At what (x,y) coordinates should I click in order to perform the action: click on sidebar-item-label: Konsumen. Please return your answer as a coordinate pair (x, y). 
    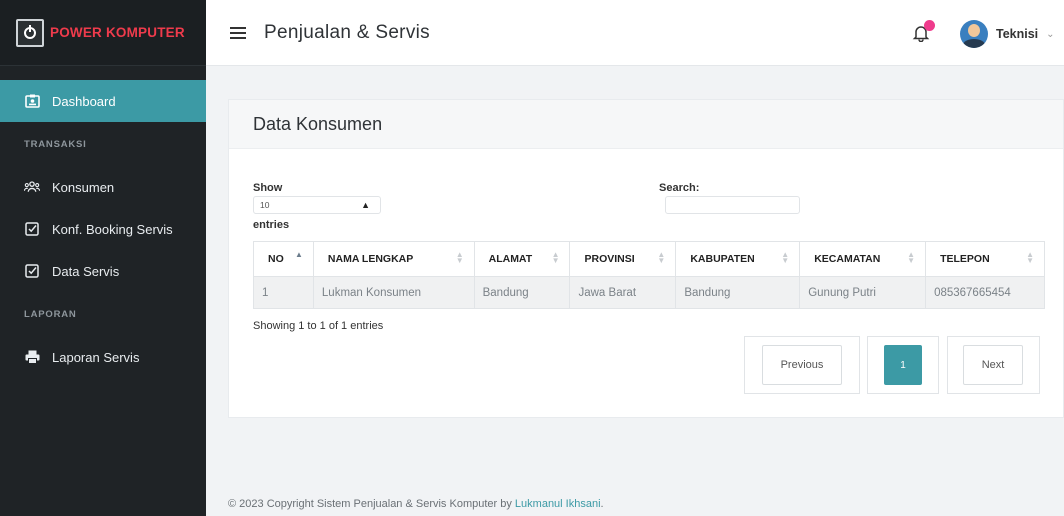
    Looking at the image, I should click on (83, 187).